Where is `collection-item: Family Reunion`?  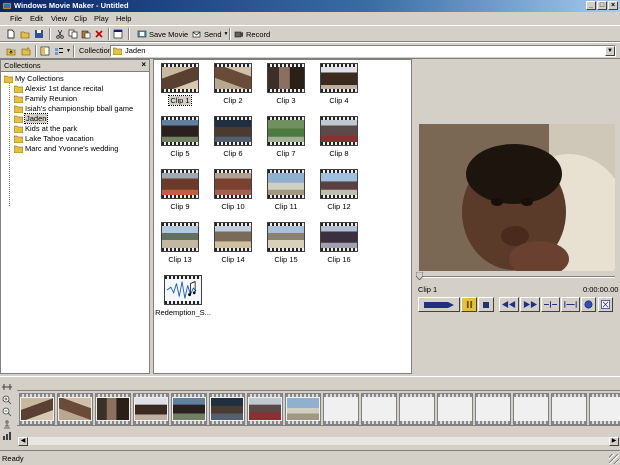
collection-item: Family Reunion is located at coordinates (45, 98).